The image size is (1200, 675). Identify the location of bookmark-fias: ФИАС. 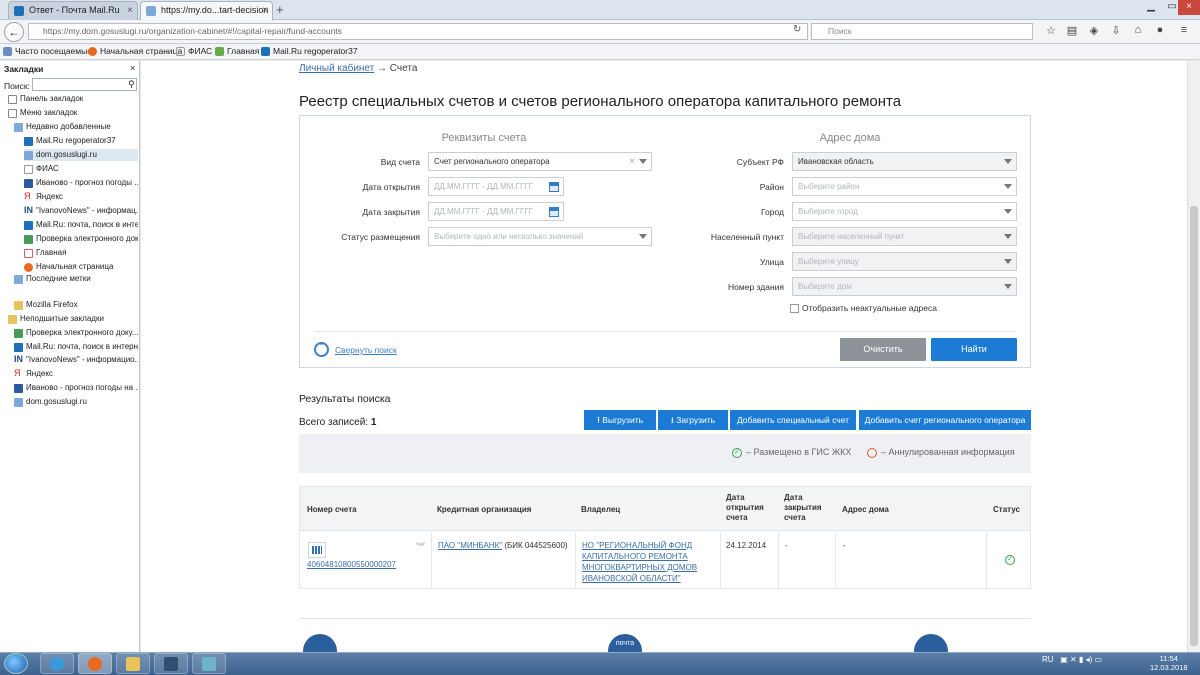
(194, 51).